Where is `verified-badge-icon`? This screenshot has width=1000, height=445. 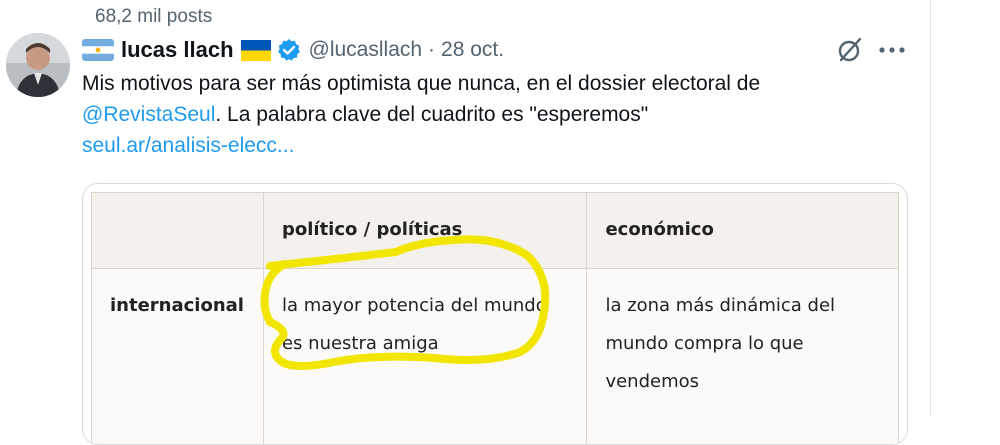
verified-badge-icon is located at coordinates (289, 50).